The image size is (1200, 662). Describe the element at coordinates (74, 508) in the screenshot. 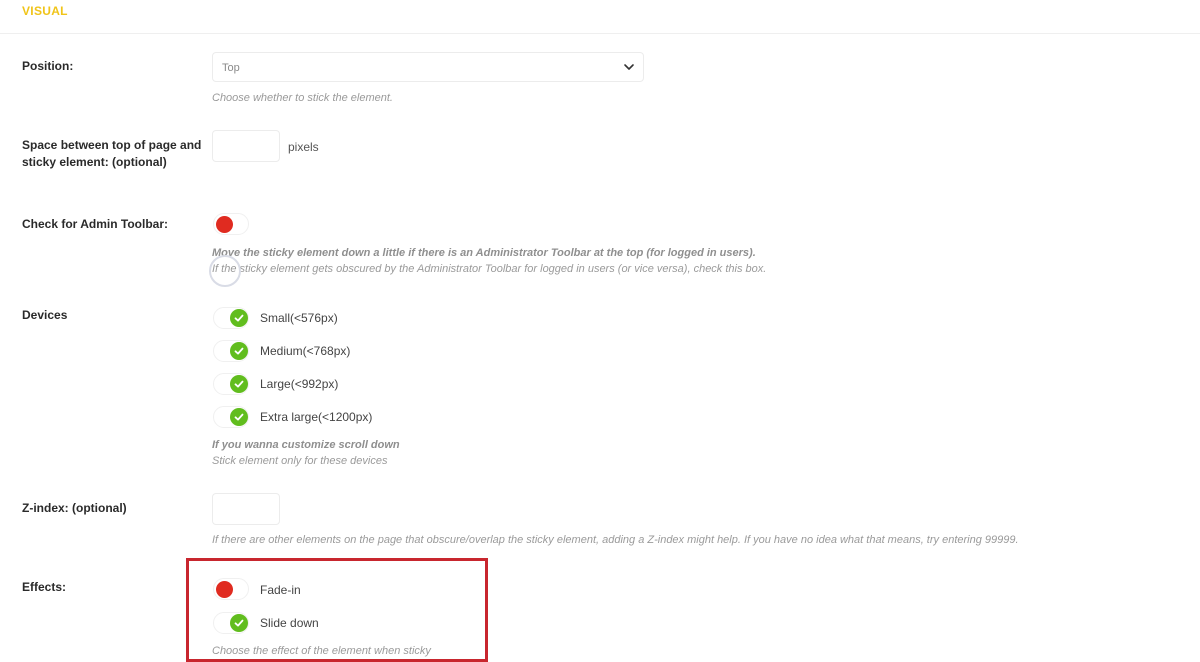

I see `zindex-label: Z-index: (optional)` at that location.